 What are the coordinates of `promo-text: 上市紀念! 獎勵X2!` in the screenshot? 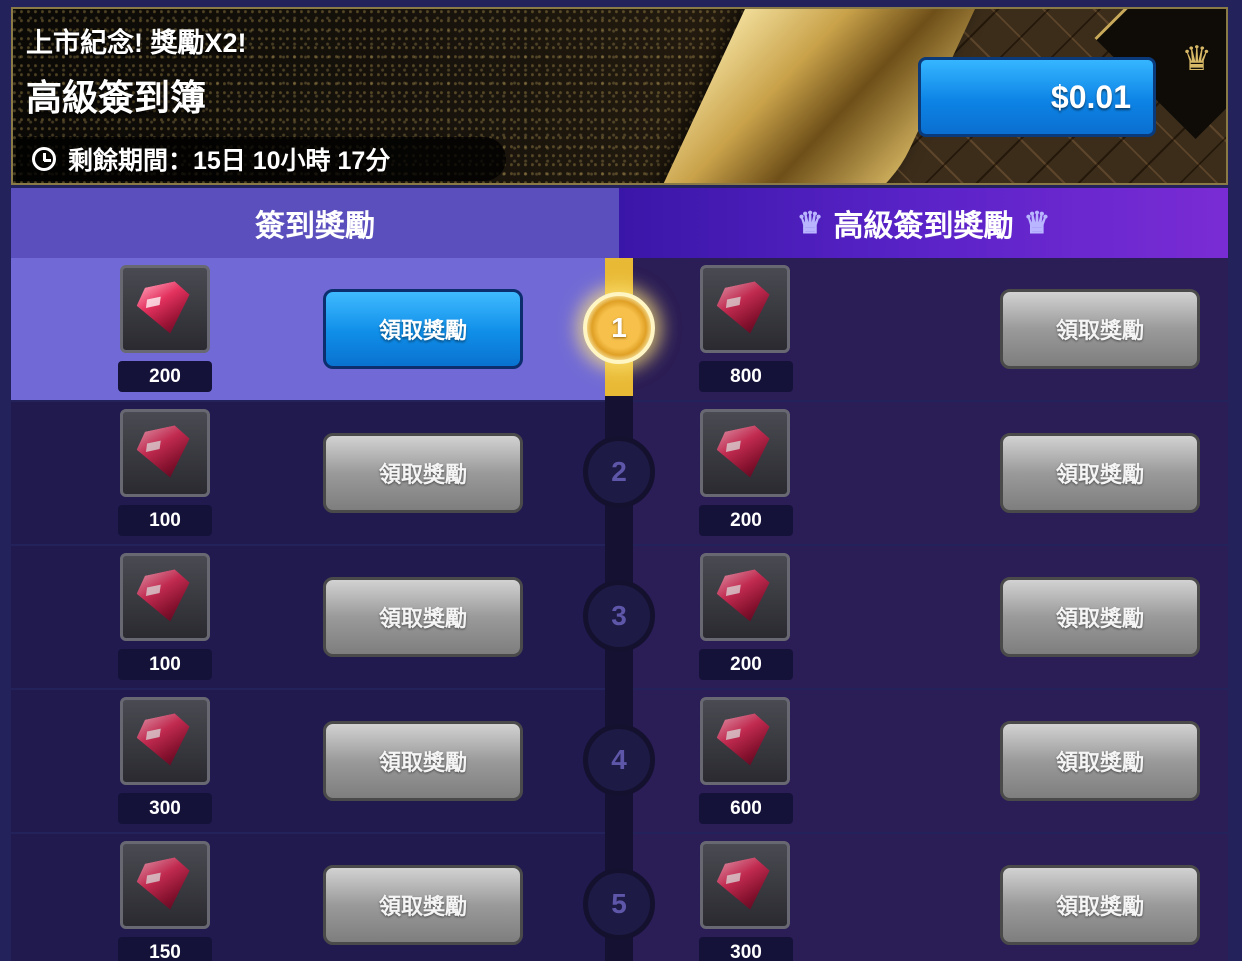 It's located at (136, 43).